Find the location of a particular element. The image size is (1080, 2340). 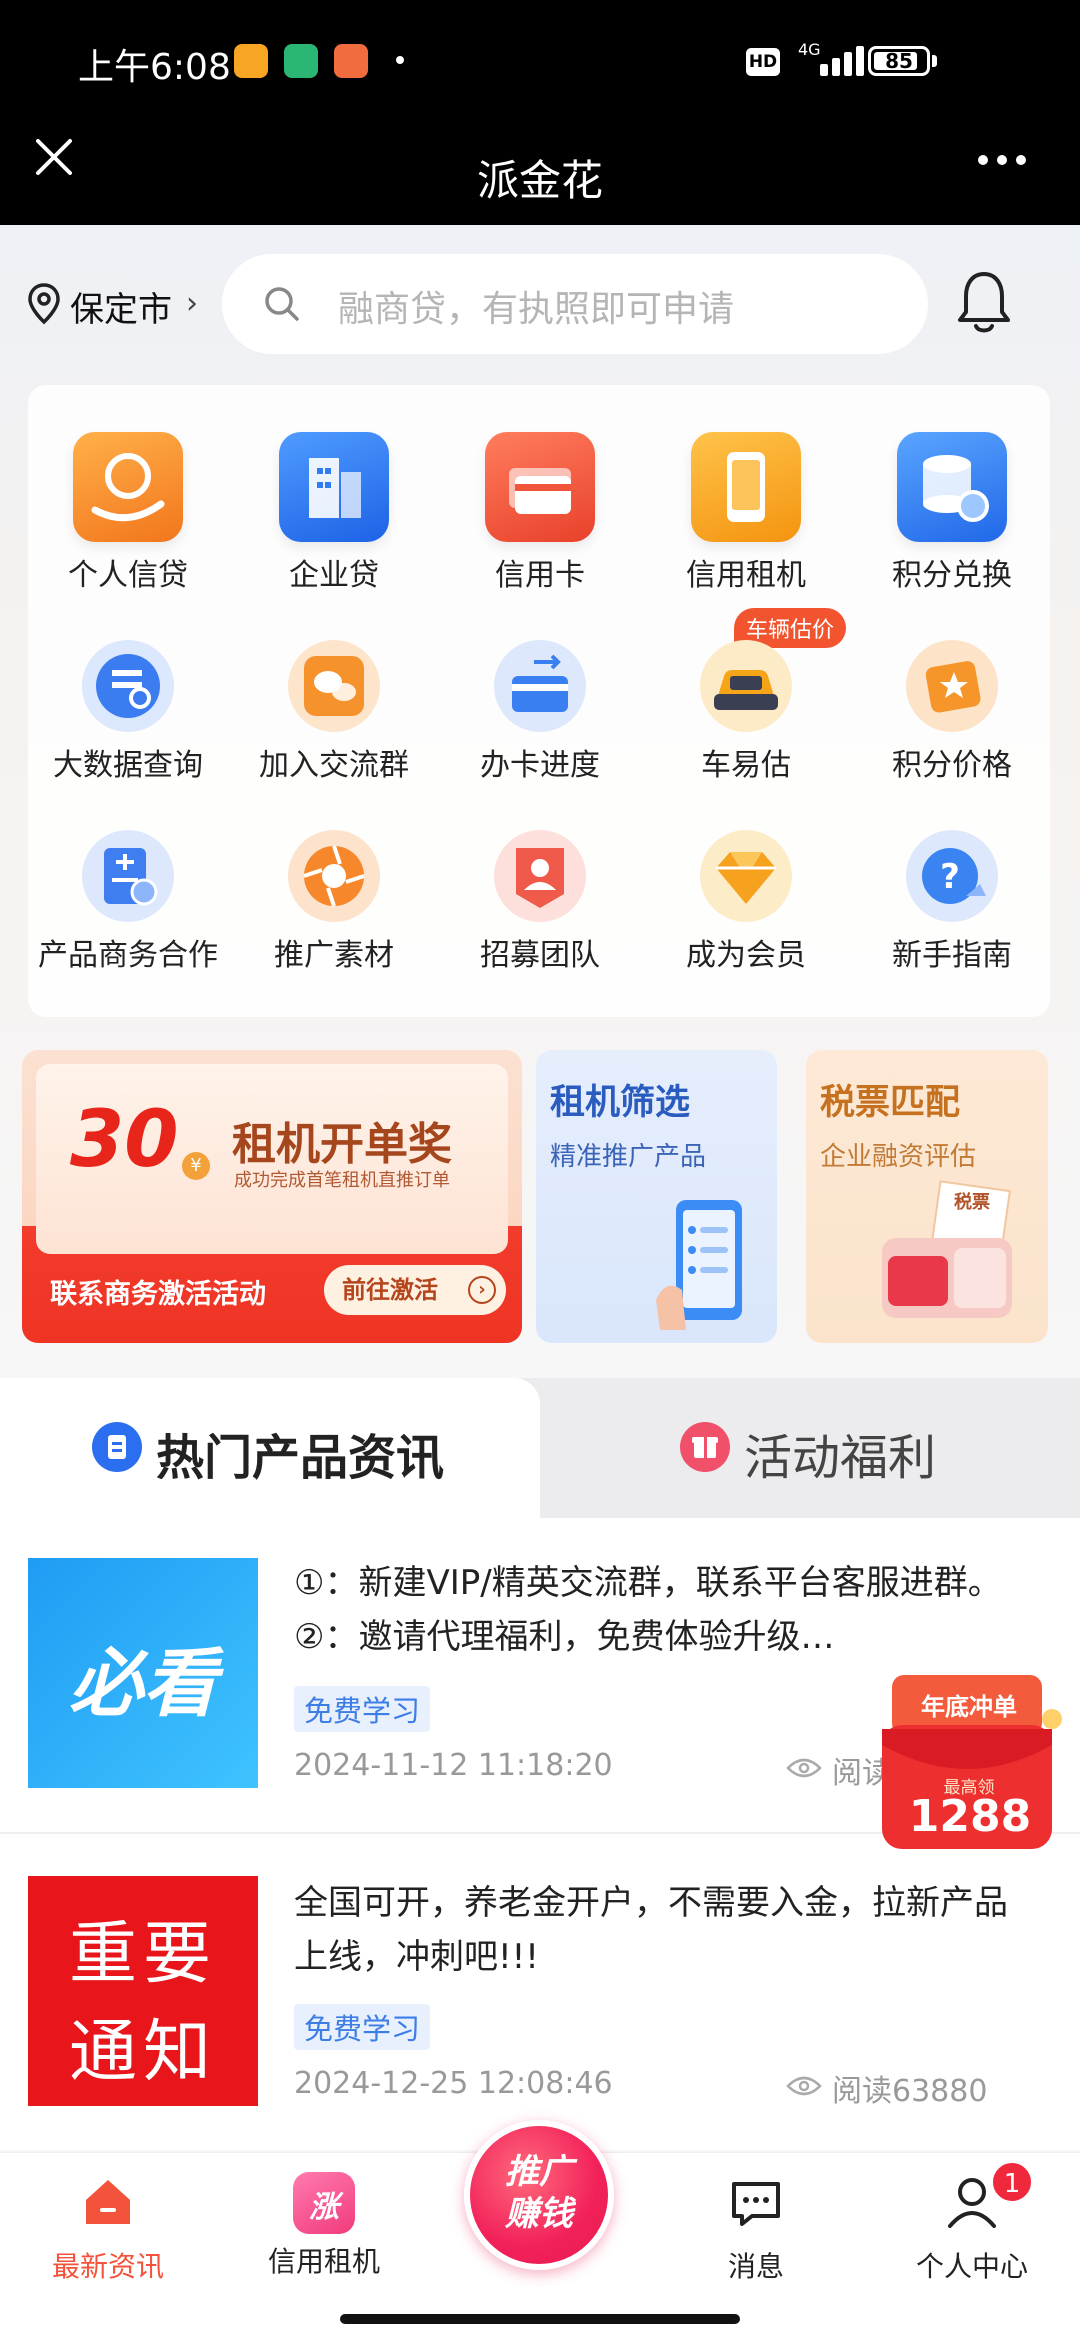

floating-promo-redpacket: 年底冲单 最高领 1288 is located at coordinates (969, 1760).